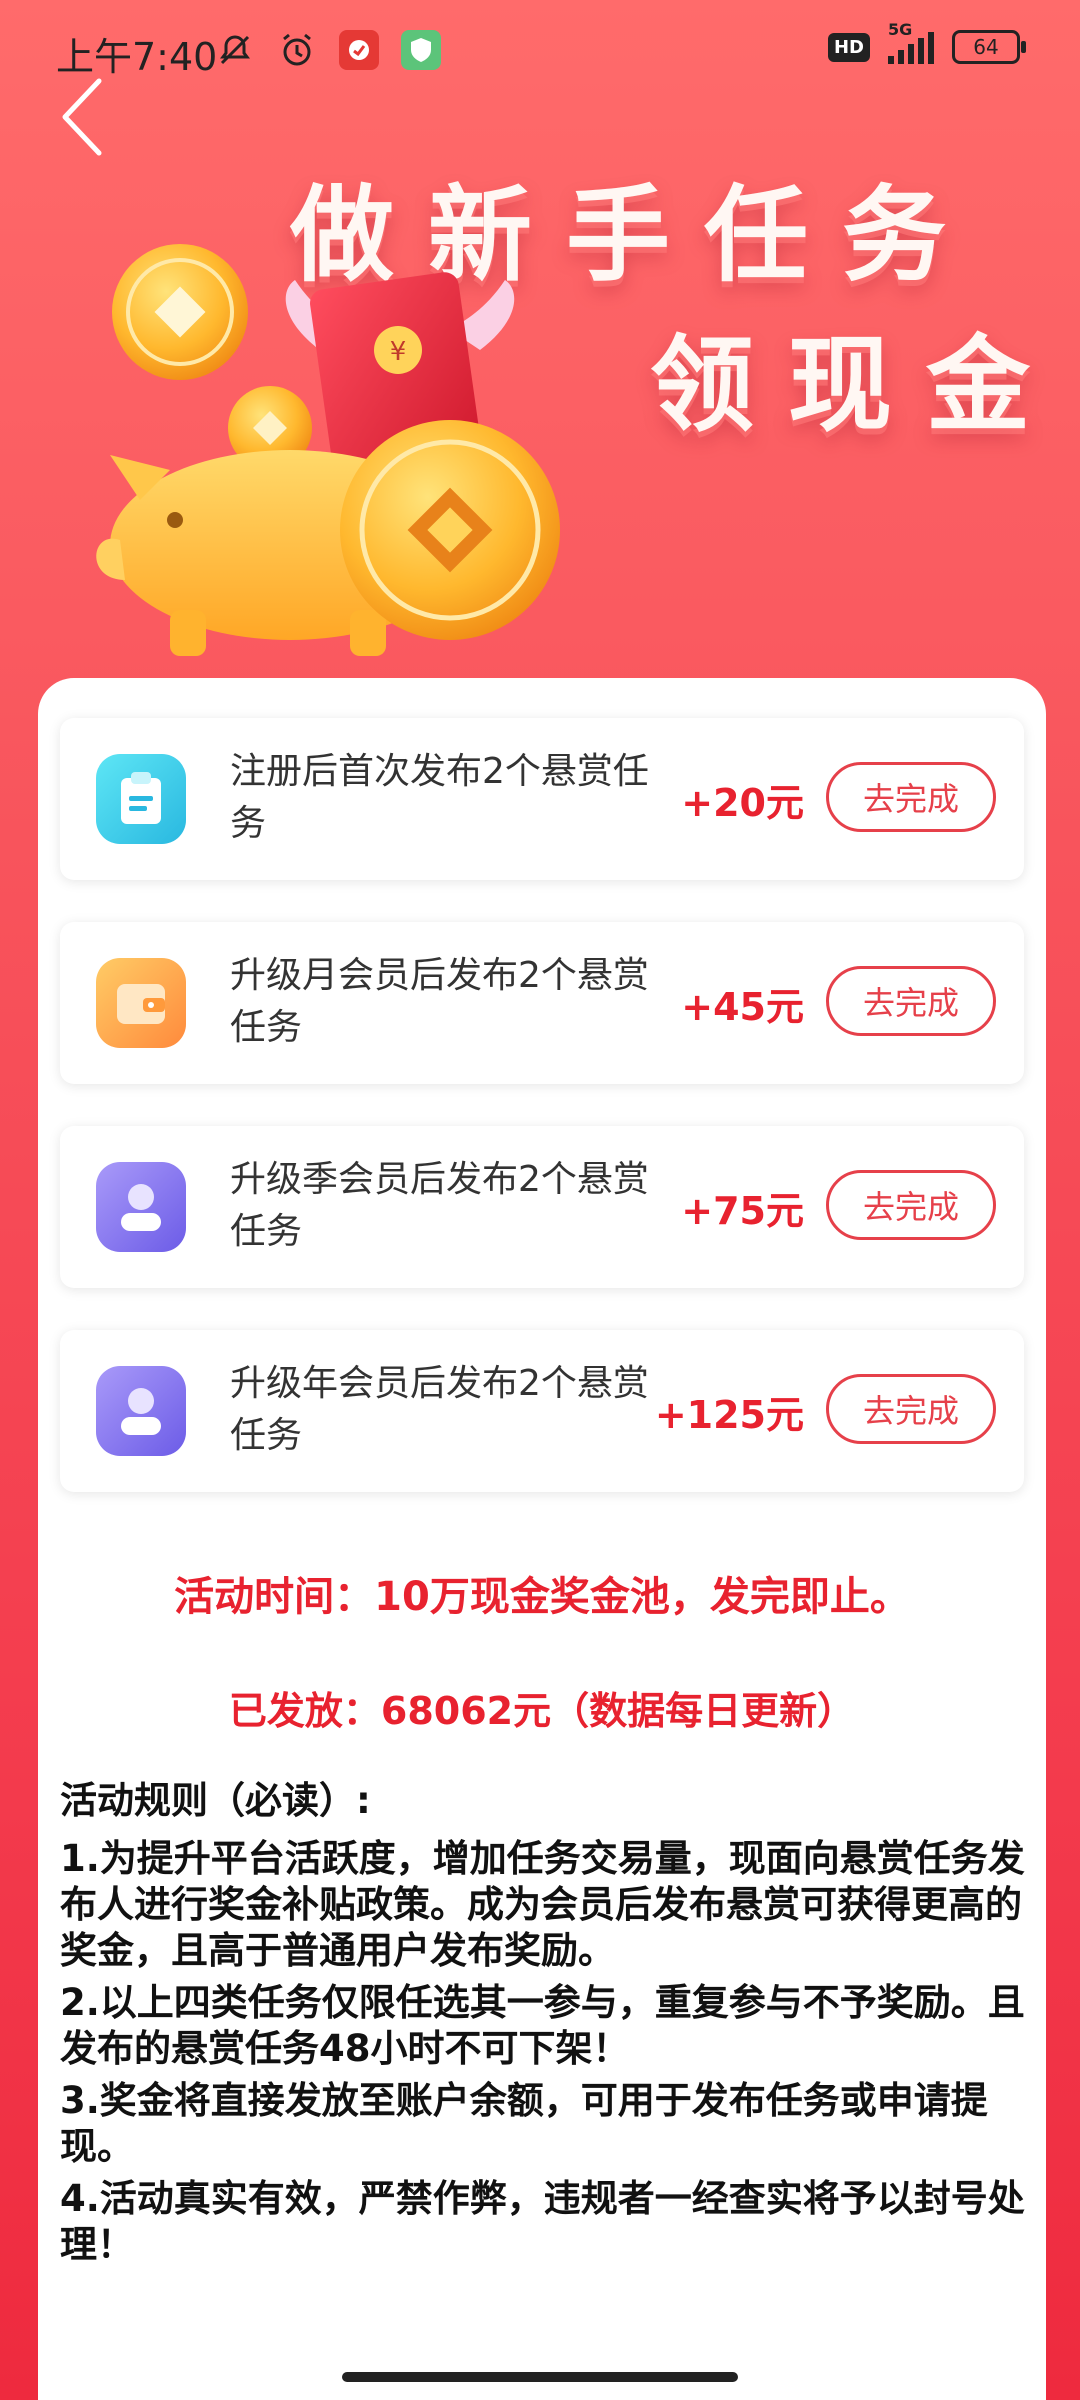  Describe the element at coordinates (540, 2377) in the screenshot. I see `home-indicator` at that location.